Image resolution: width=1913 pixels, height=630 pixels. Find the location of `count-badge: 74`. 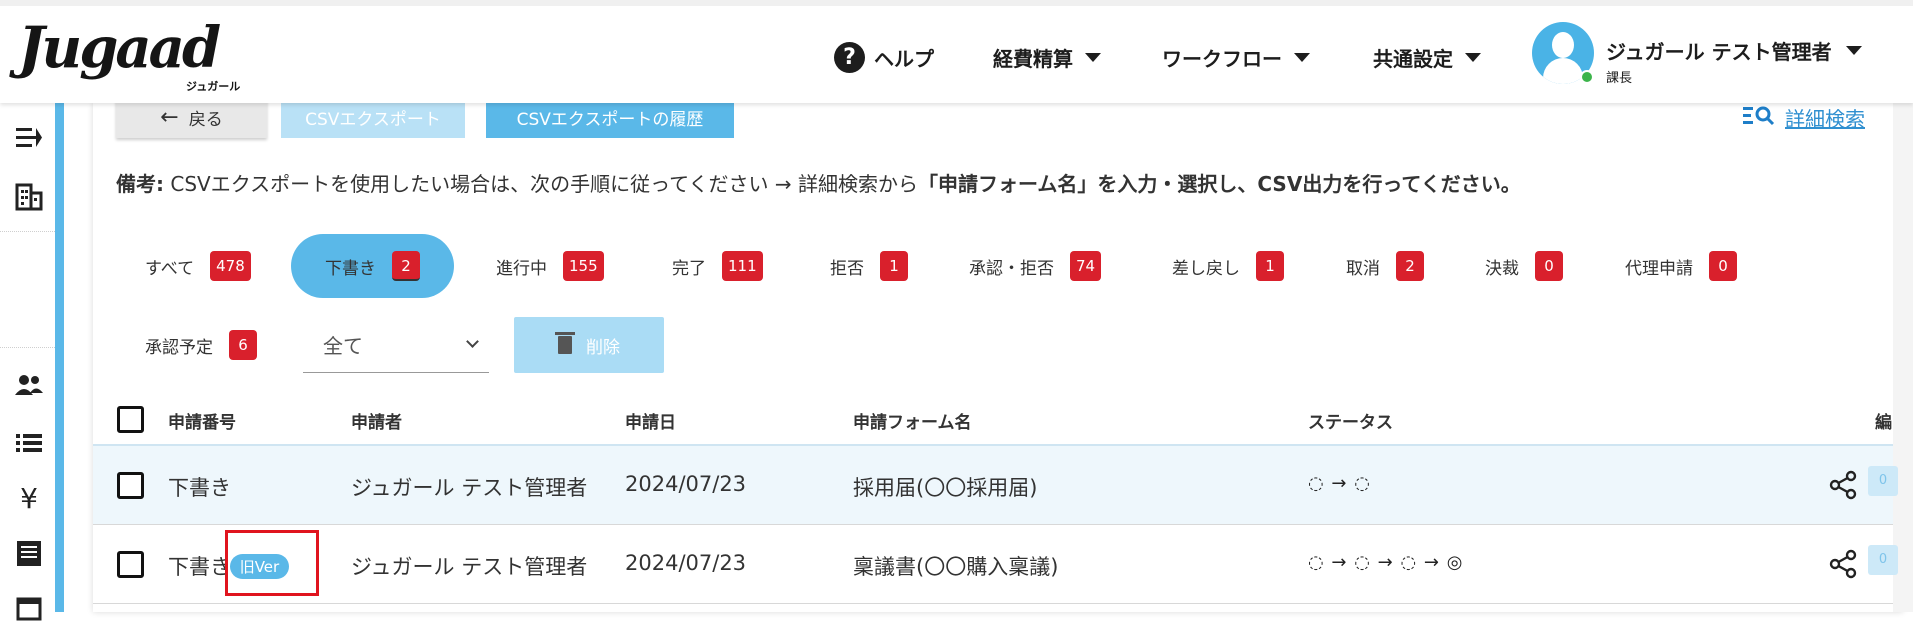

count-badge: 74 is located at coordinates (1086, 266).